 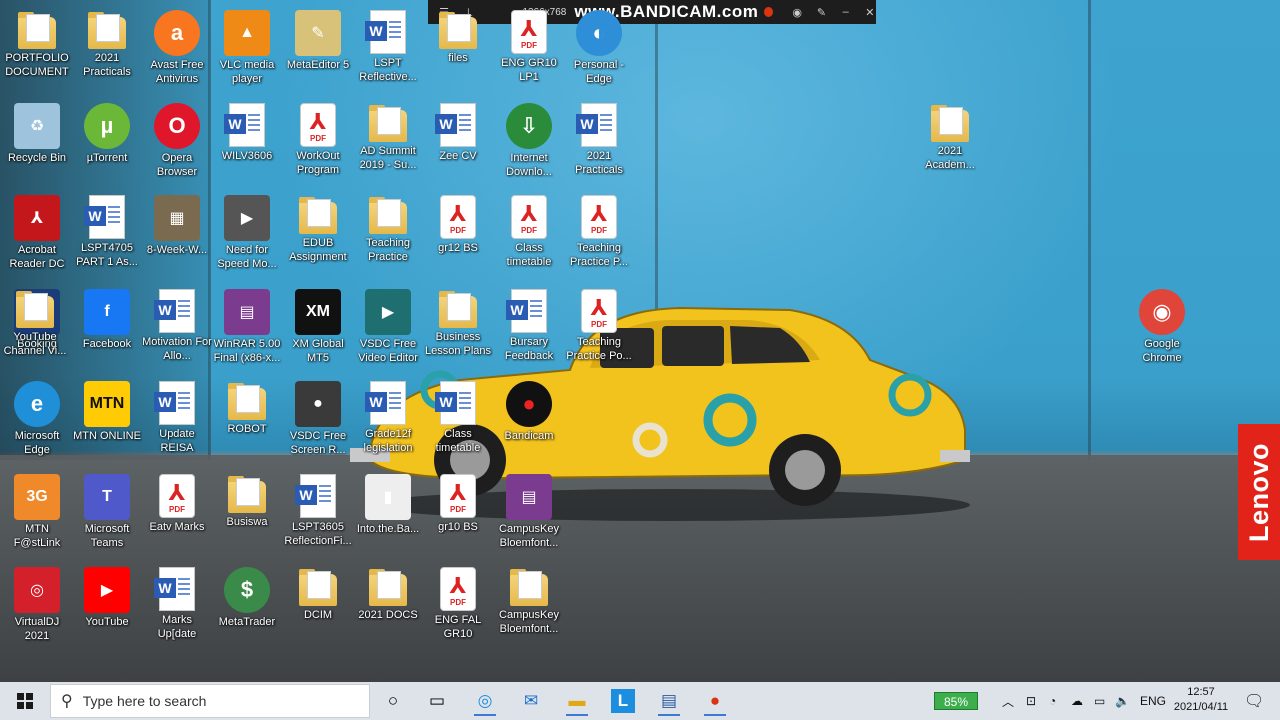 What do you see at coordinates (177, 50) in the screenshot?
I see `desktop-icon: a Avast Free Antivirus` at bounding box center [177, 50].